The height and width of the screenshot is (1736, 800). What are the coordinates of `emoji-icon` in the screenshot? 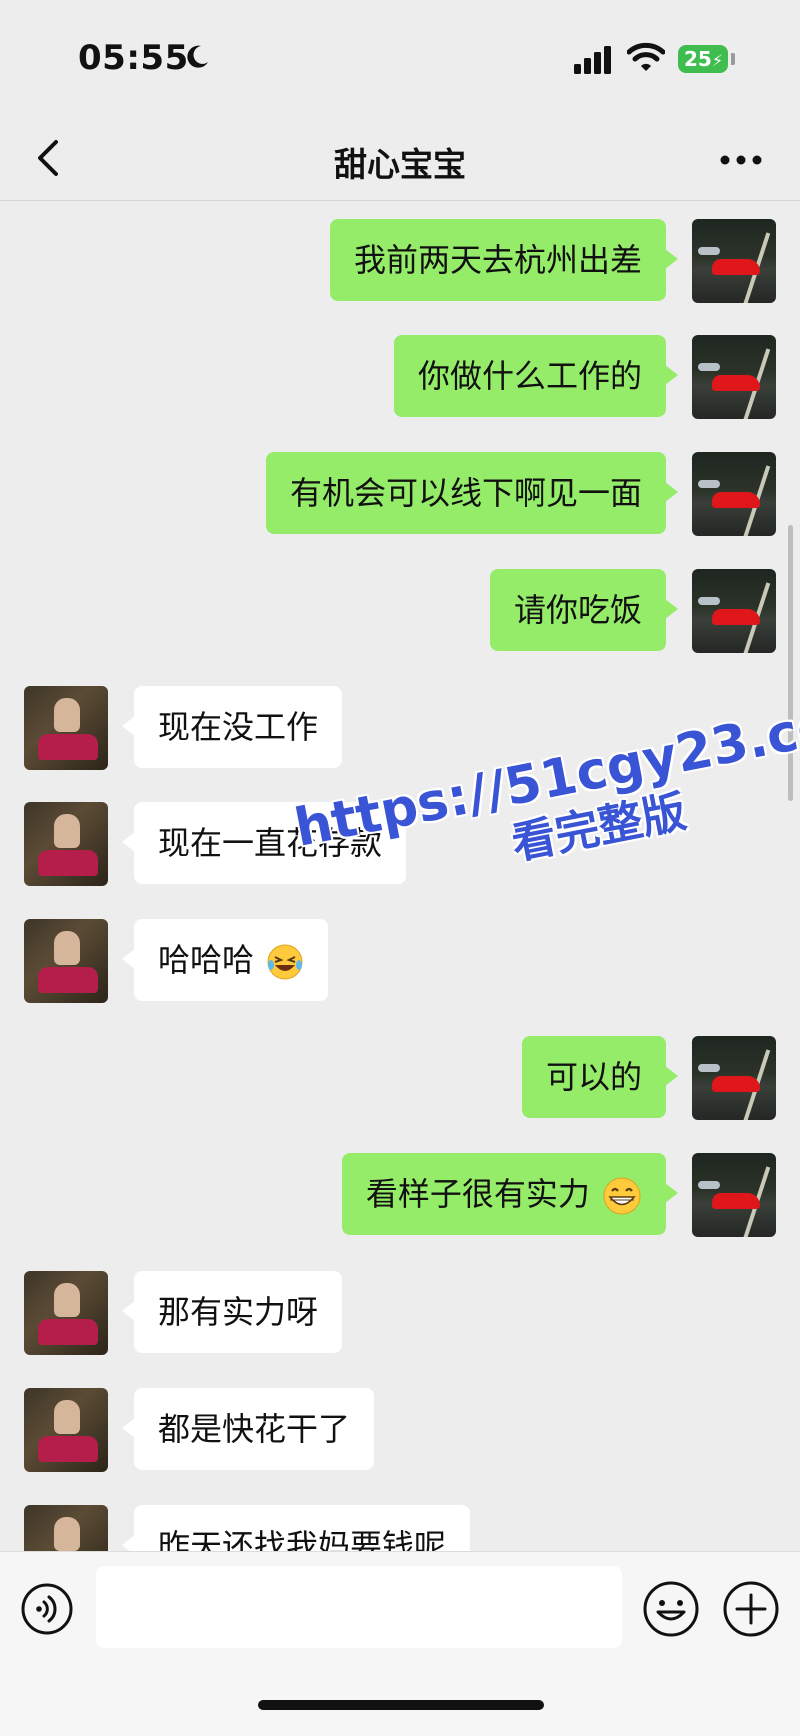 It's located at (671, 1609).